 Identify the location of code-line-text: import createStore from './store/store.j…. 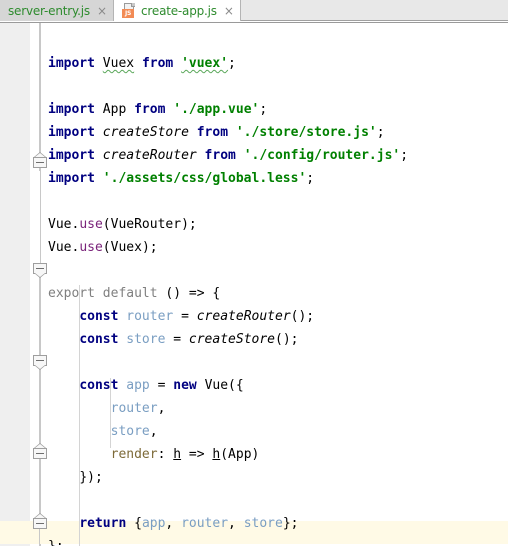
(216, 132).